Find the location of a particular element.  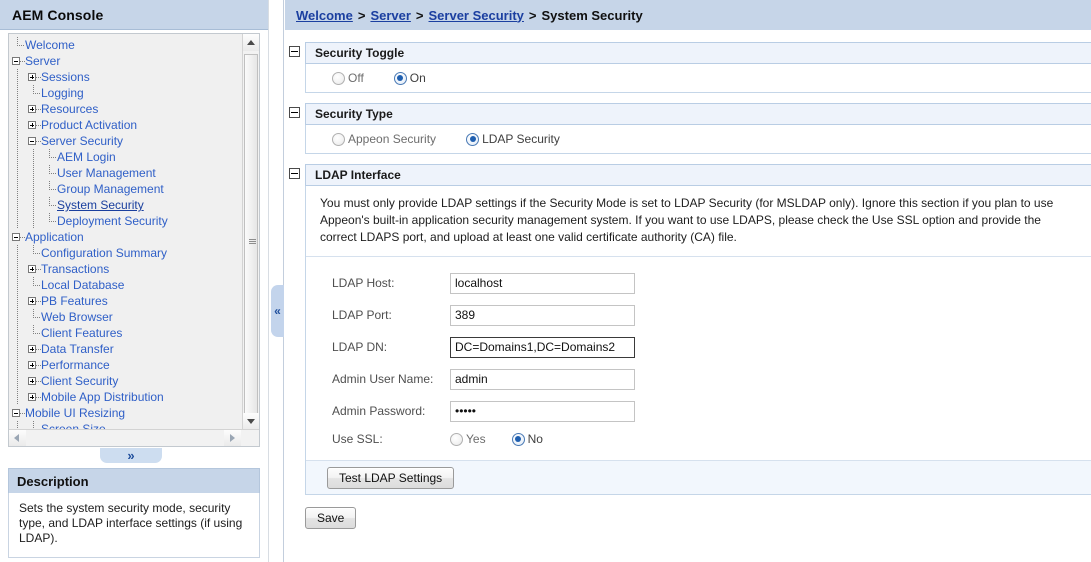

tree-item-web-browser: Web Browser is located at coordinates (124, 317).